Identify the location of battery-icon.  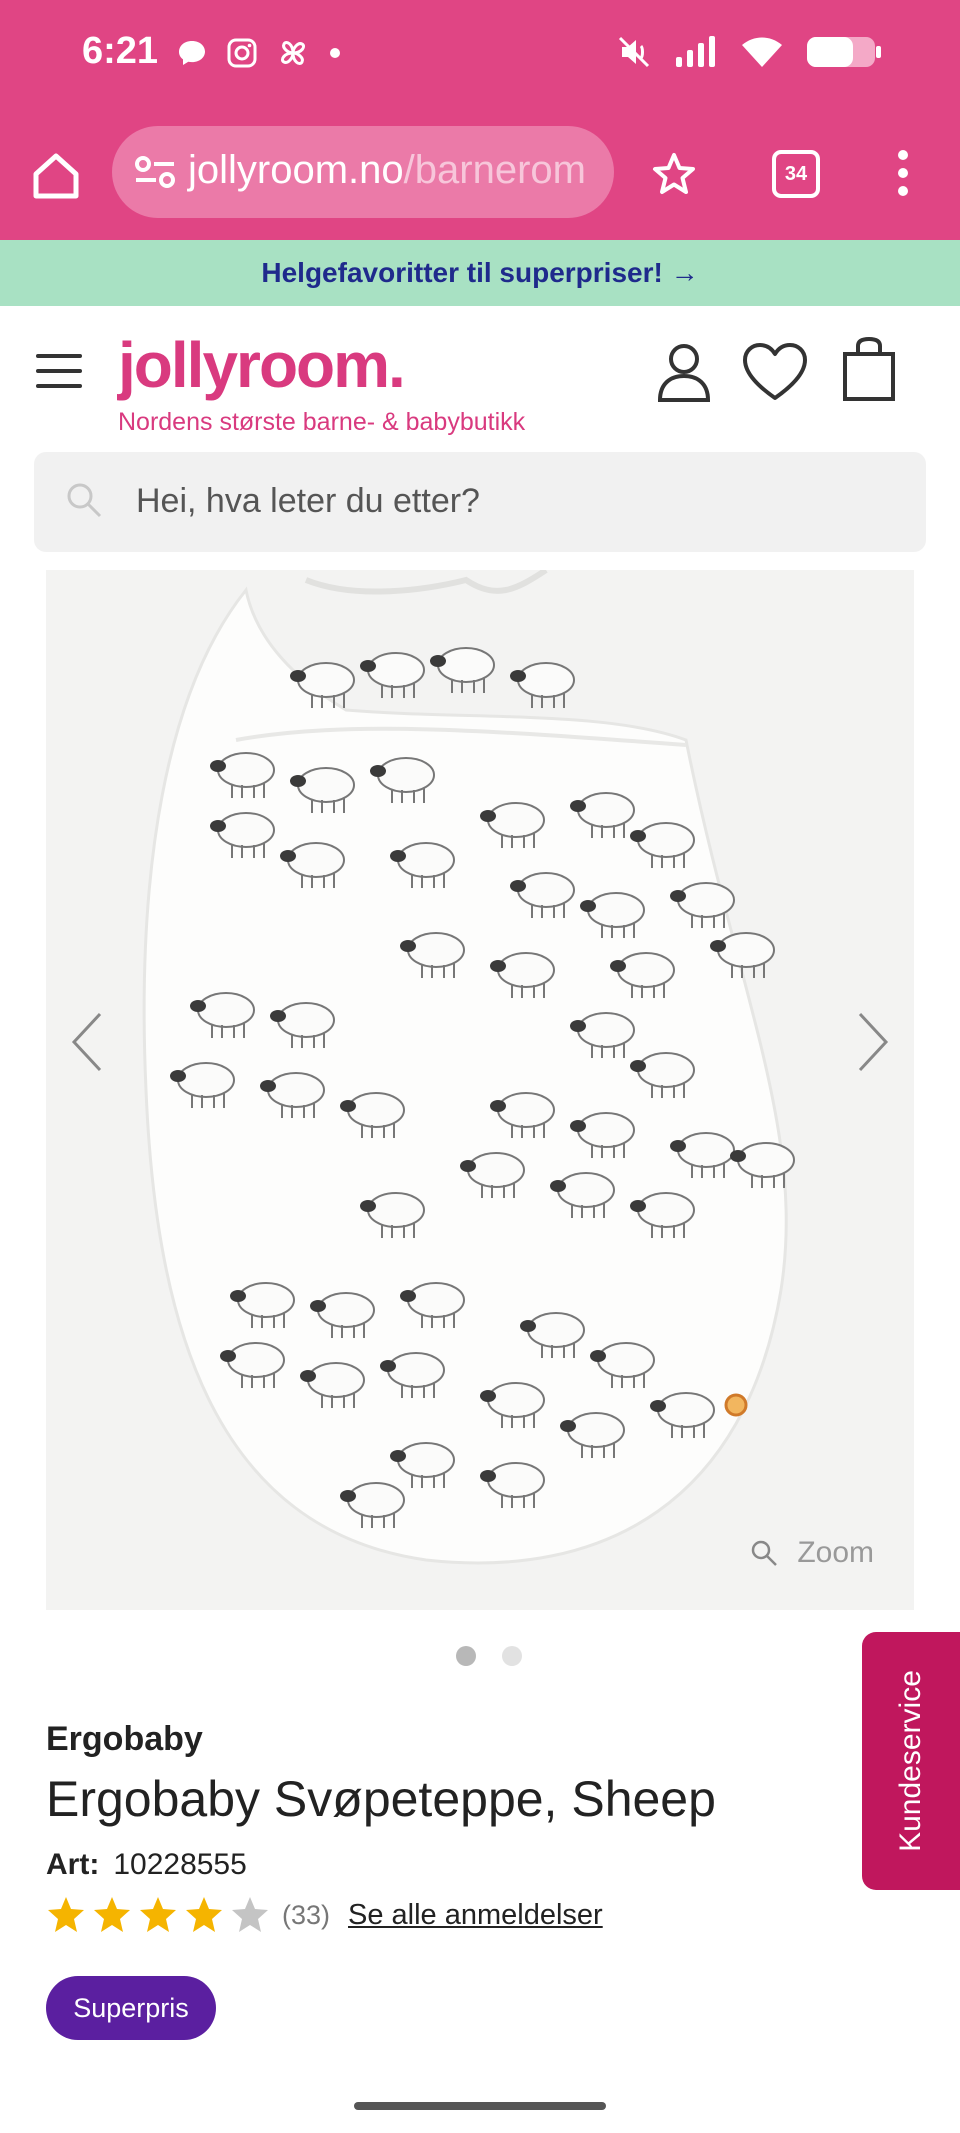
(844, 52).